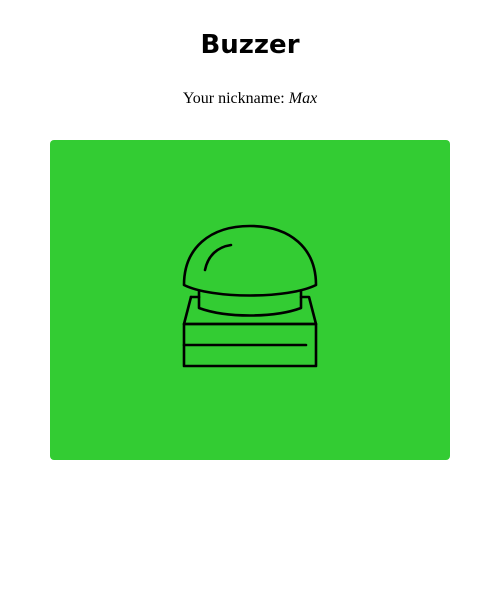 The width and height of the screenshot is (500, 600). Describe the element at coordinates (250, 296) in the screenshot. I see `buzzer-icon` at that location.